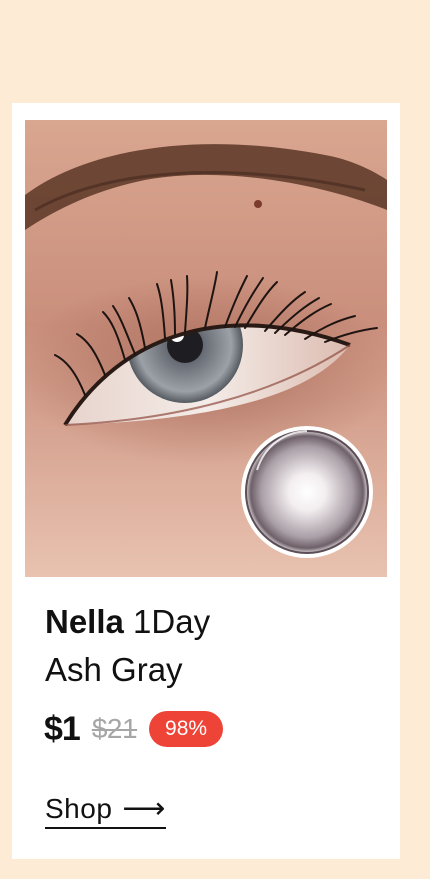 The height and width of the screenshot is (879, 430). What do you see at coordinates (210, 646) in the screenshot?
I see `product-title: Nella 1Day Ash Gray` at bounding box center [210, 646].